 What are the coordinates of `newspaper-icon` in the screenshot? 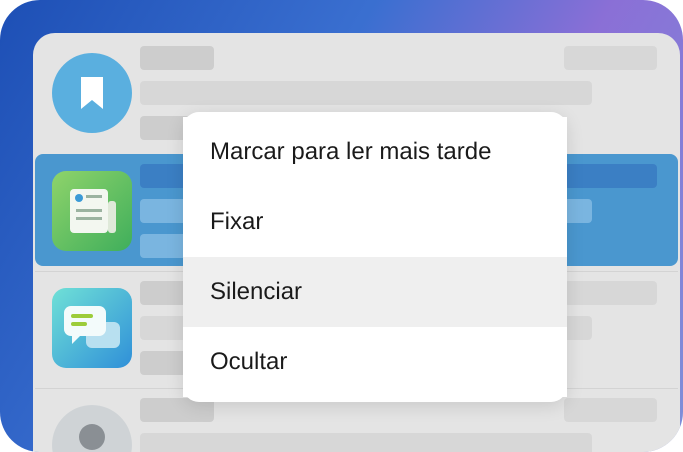 It's located at (92, 210).